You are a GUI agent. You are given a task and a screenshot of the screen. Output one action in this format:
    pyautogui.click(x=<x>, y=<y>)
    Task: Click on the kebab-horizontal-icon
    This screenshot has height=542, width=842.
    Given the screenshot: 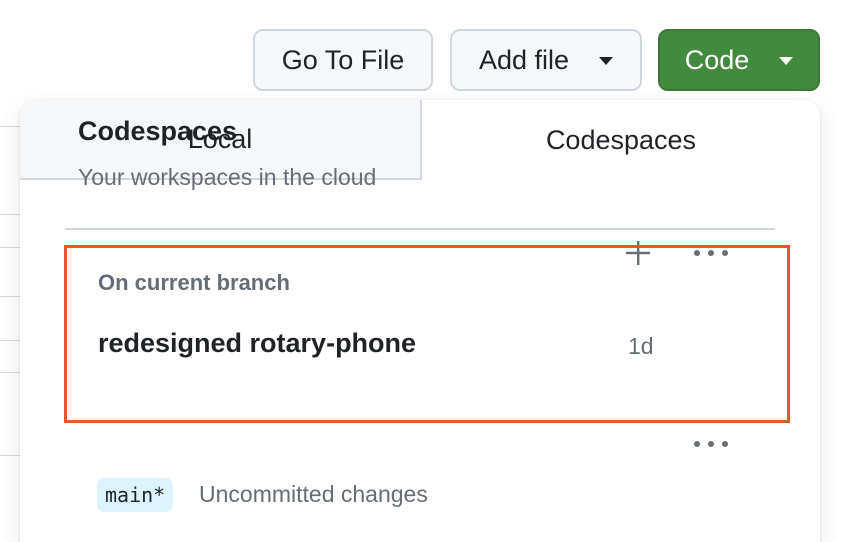 What is the action you would take?
    pyautogui.click(x=711, y=444)
    